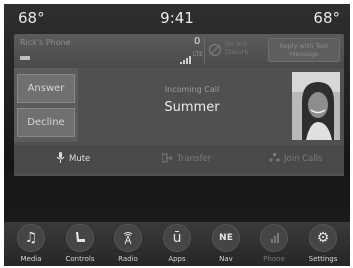 The height and width of the screenshot is (268, 353). Describe the element at coordinates (80, 238) in the screenshot. I see `seat-icon` at that location.